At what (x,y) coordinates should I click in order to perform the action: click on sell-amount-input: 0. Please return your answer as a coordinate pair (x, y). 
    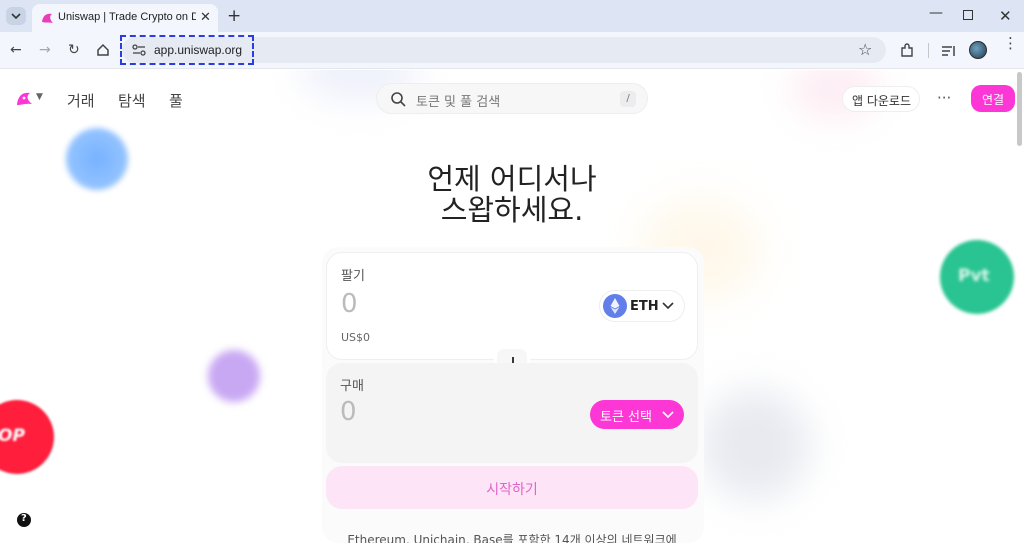
    Looking at the image, I should click on (349, 304).